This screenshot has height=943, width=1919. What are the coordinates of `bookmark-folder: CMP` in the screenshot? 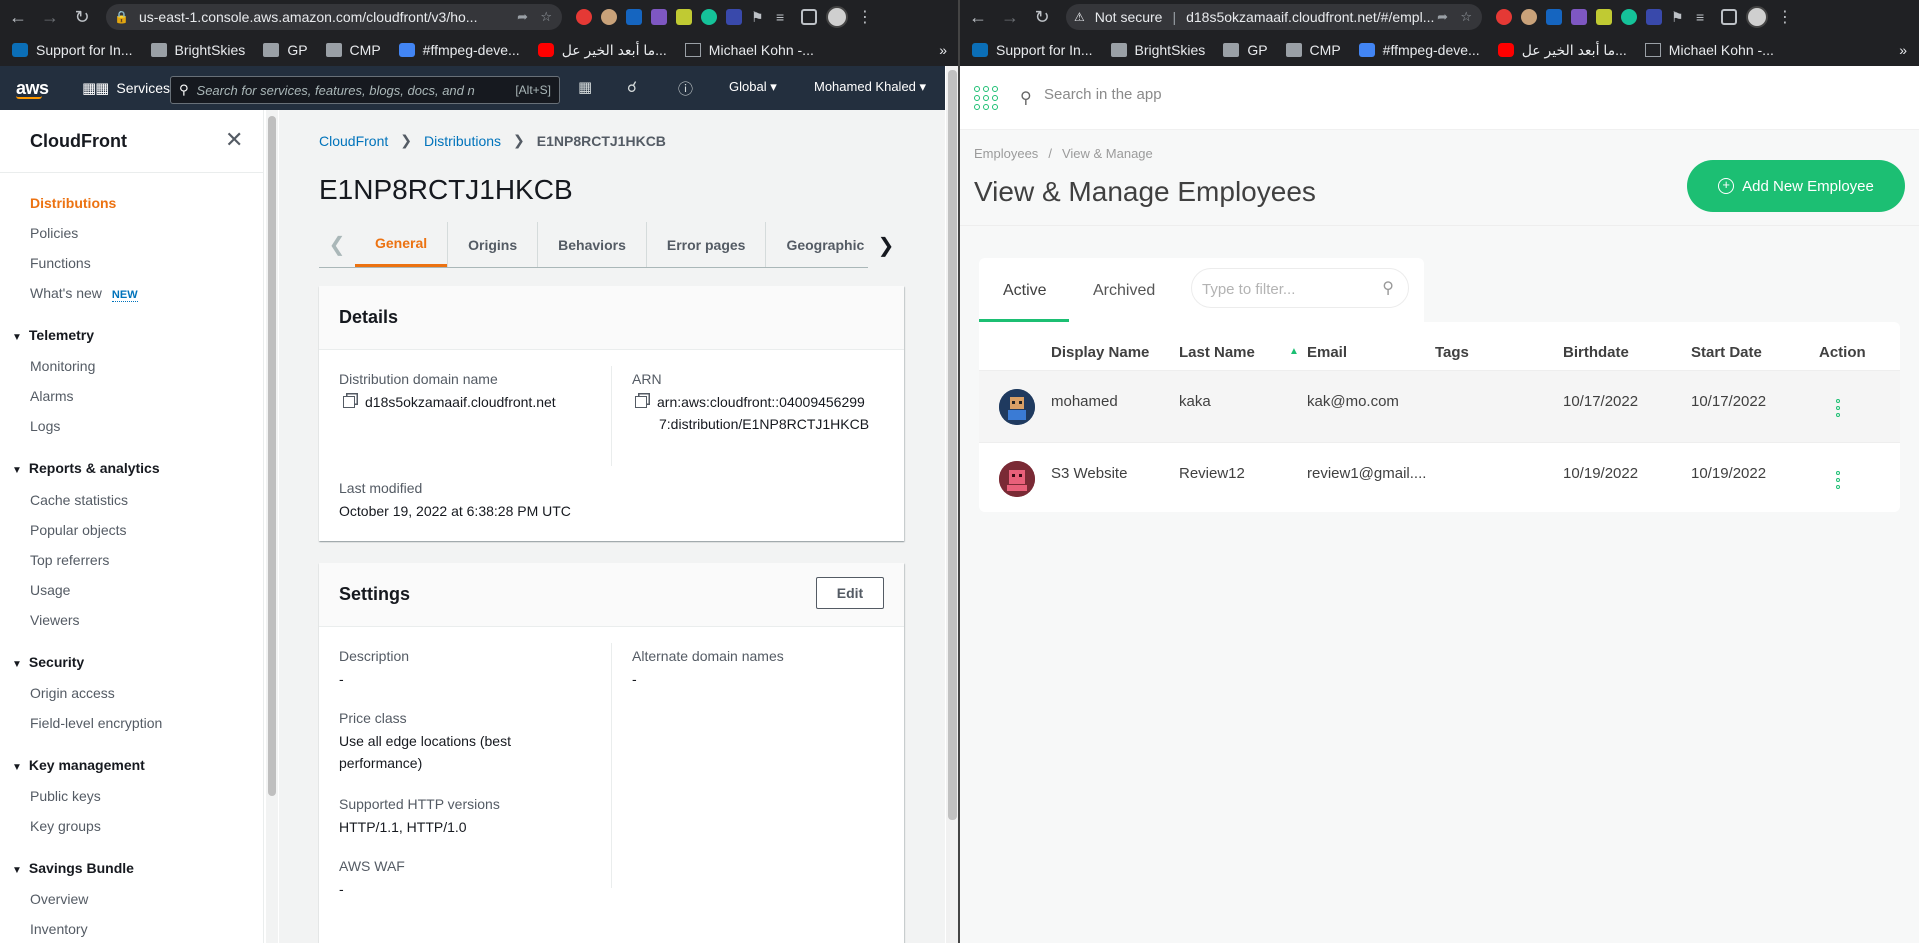 It's located at (1313, 50).